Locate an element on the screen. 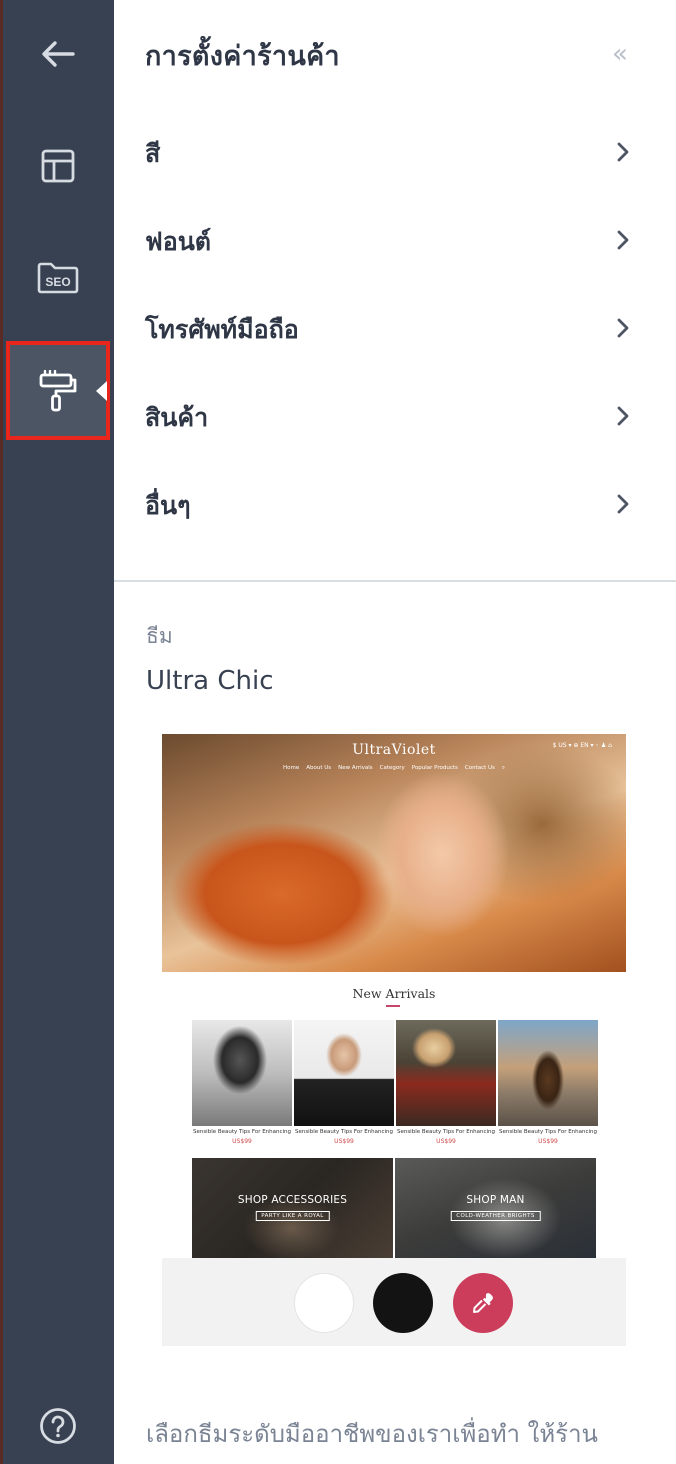  layout-icon is located at coordinates (58, 166).